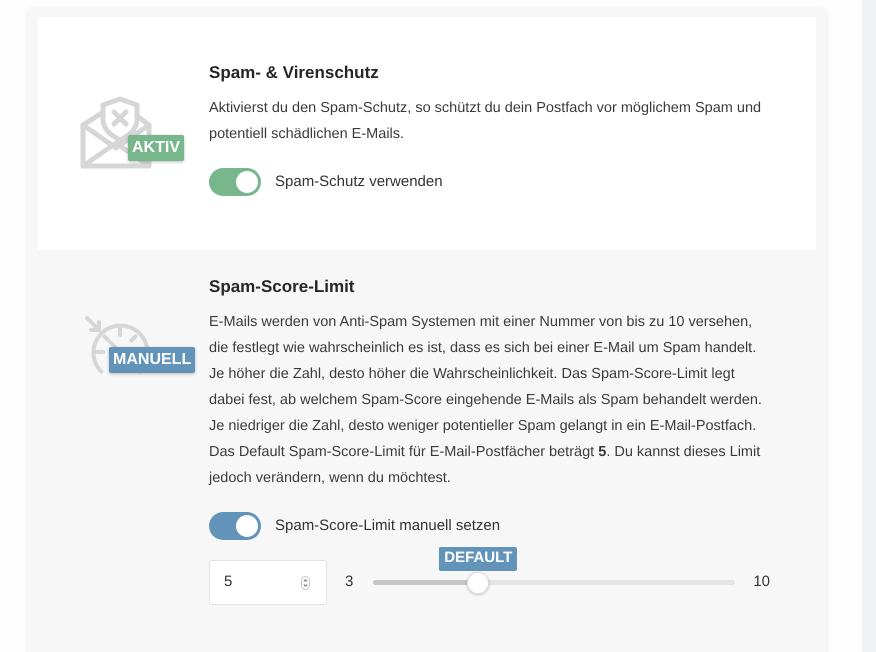 The image size is (876, 652). What do you see at coordinates (387, 526) in the screenshot?
I see `toggle-label: Spam-Score-Limit manuell setzen` at bounding box center [387, 526].